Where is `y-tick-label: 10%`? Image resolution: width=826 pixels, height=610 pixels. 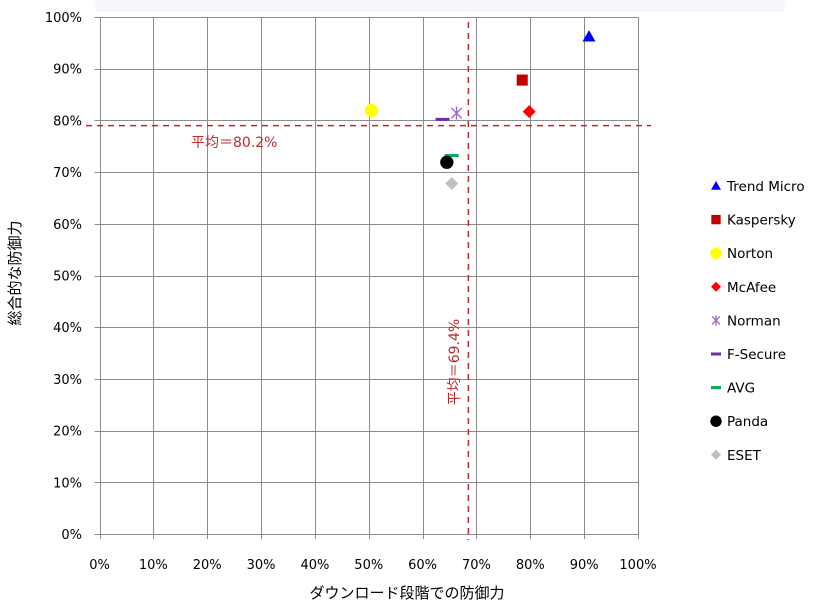 y-tick-label: 10% is located at coordinates (67, 483).